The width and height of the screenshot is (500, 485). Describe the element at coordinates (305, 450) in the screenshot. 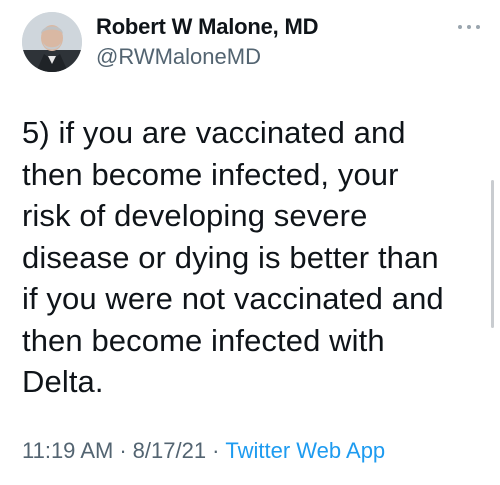

I see `tweet-source-link: Twitter Web App` at that location.